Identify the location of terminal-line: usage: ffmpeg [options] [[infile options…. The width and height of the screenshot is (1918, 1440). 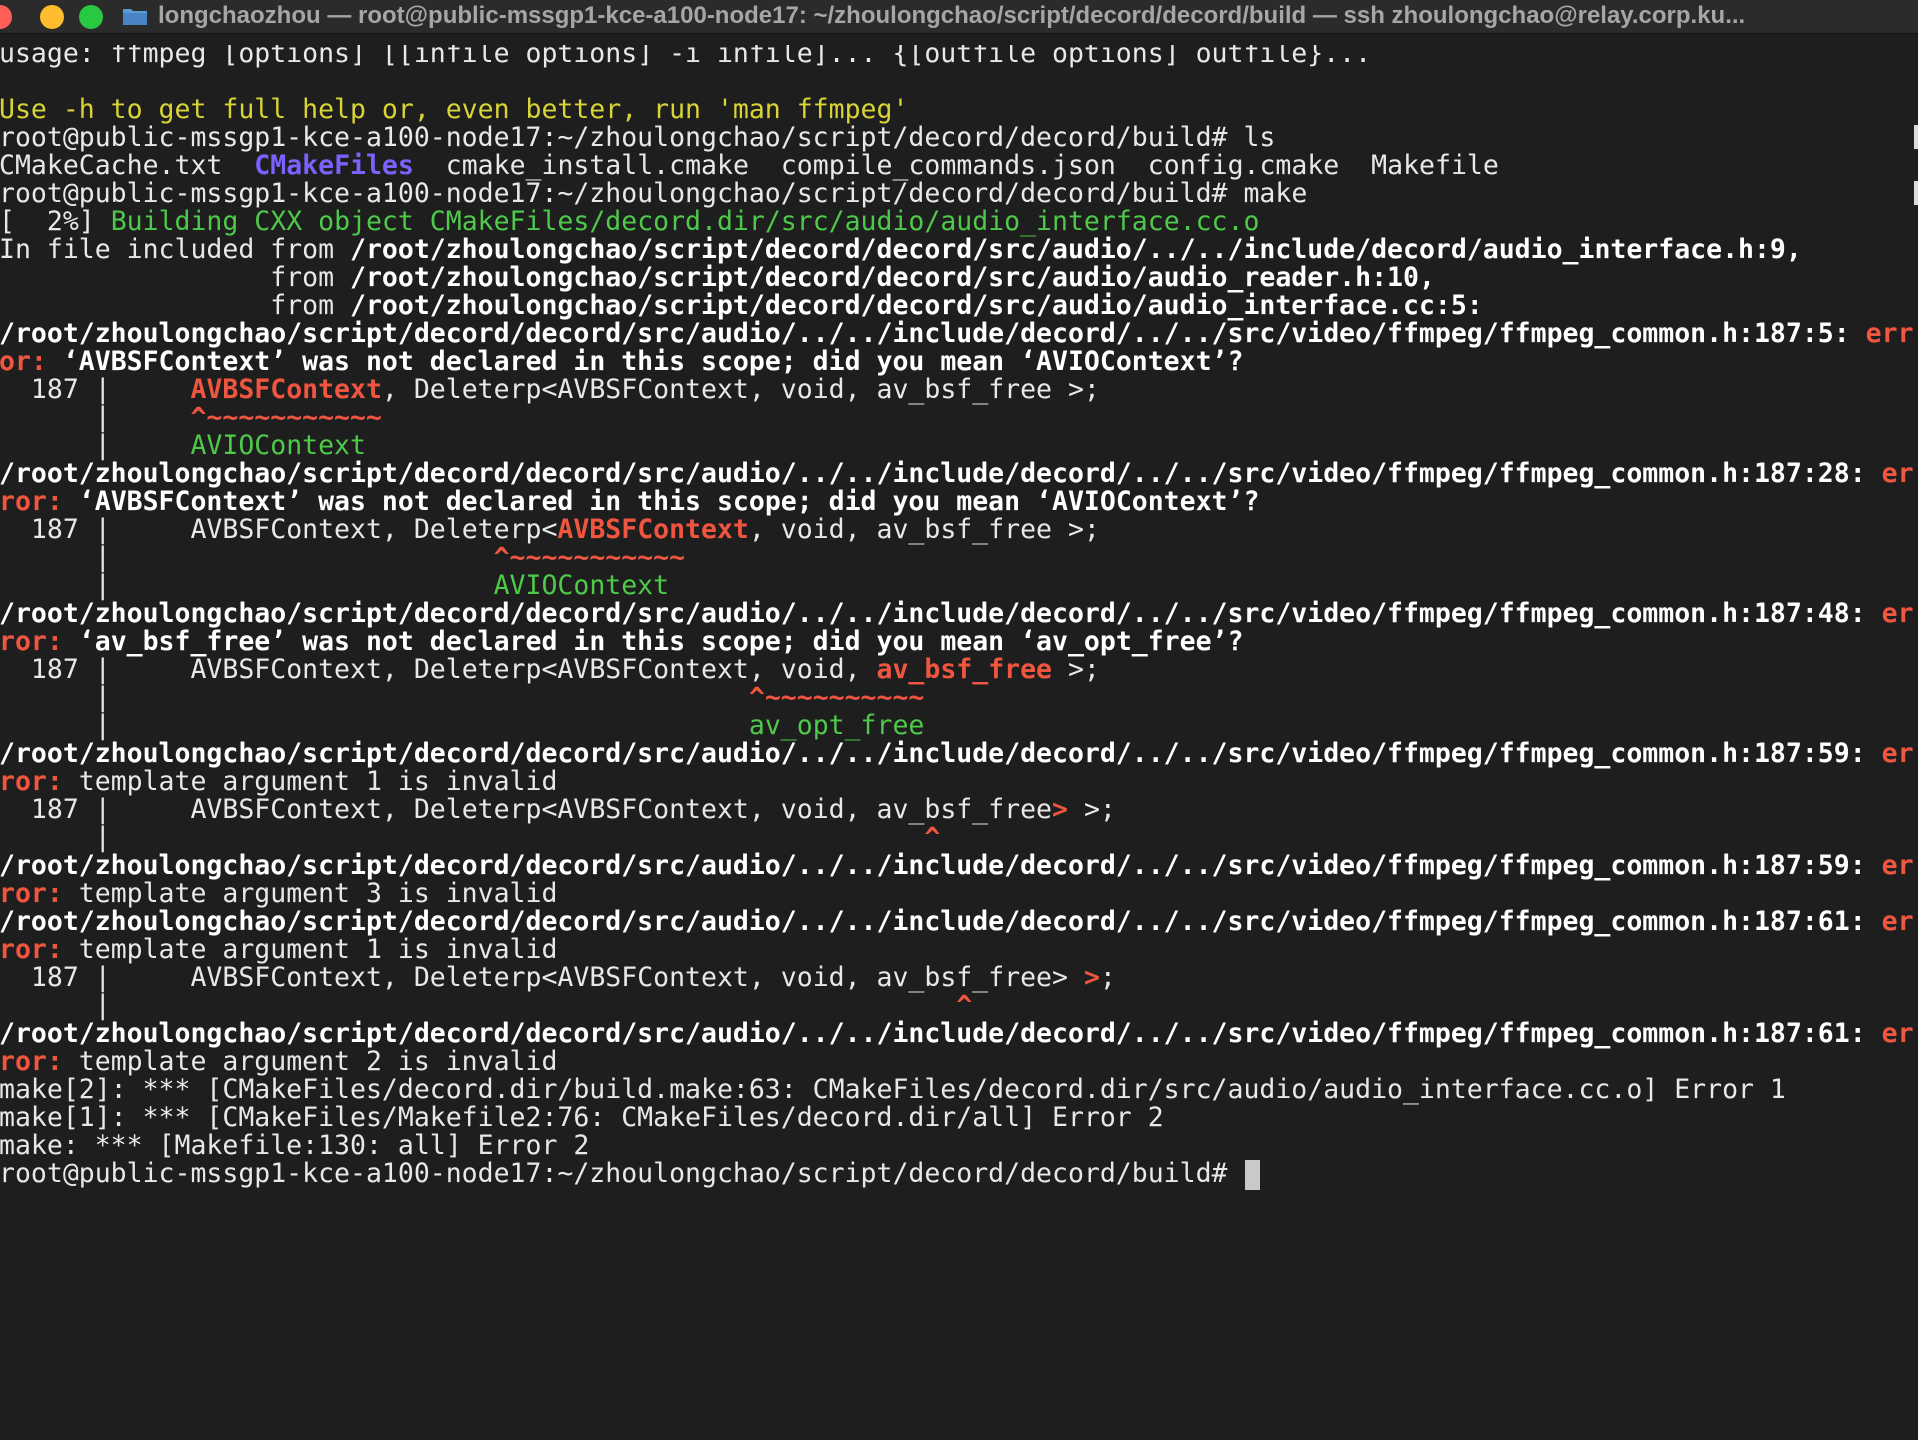
(686, 57).